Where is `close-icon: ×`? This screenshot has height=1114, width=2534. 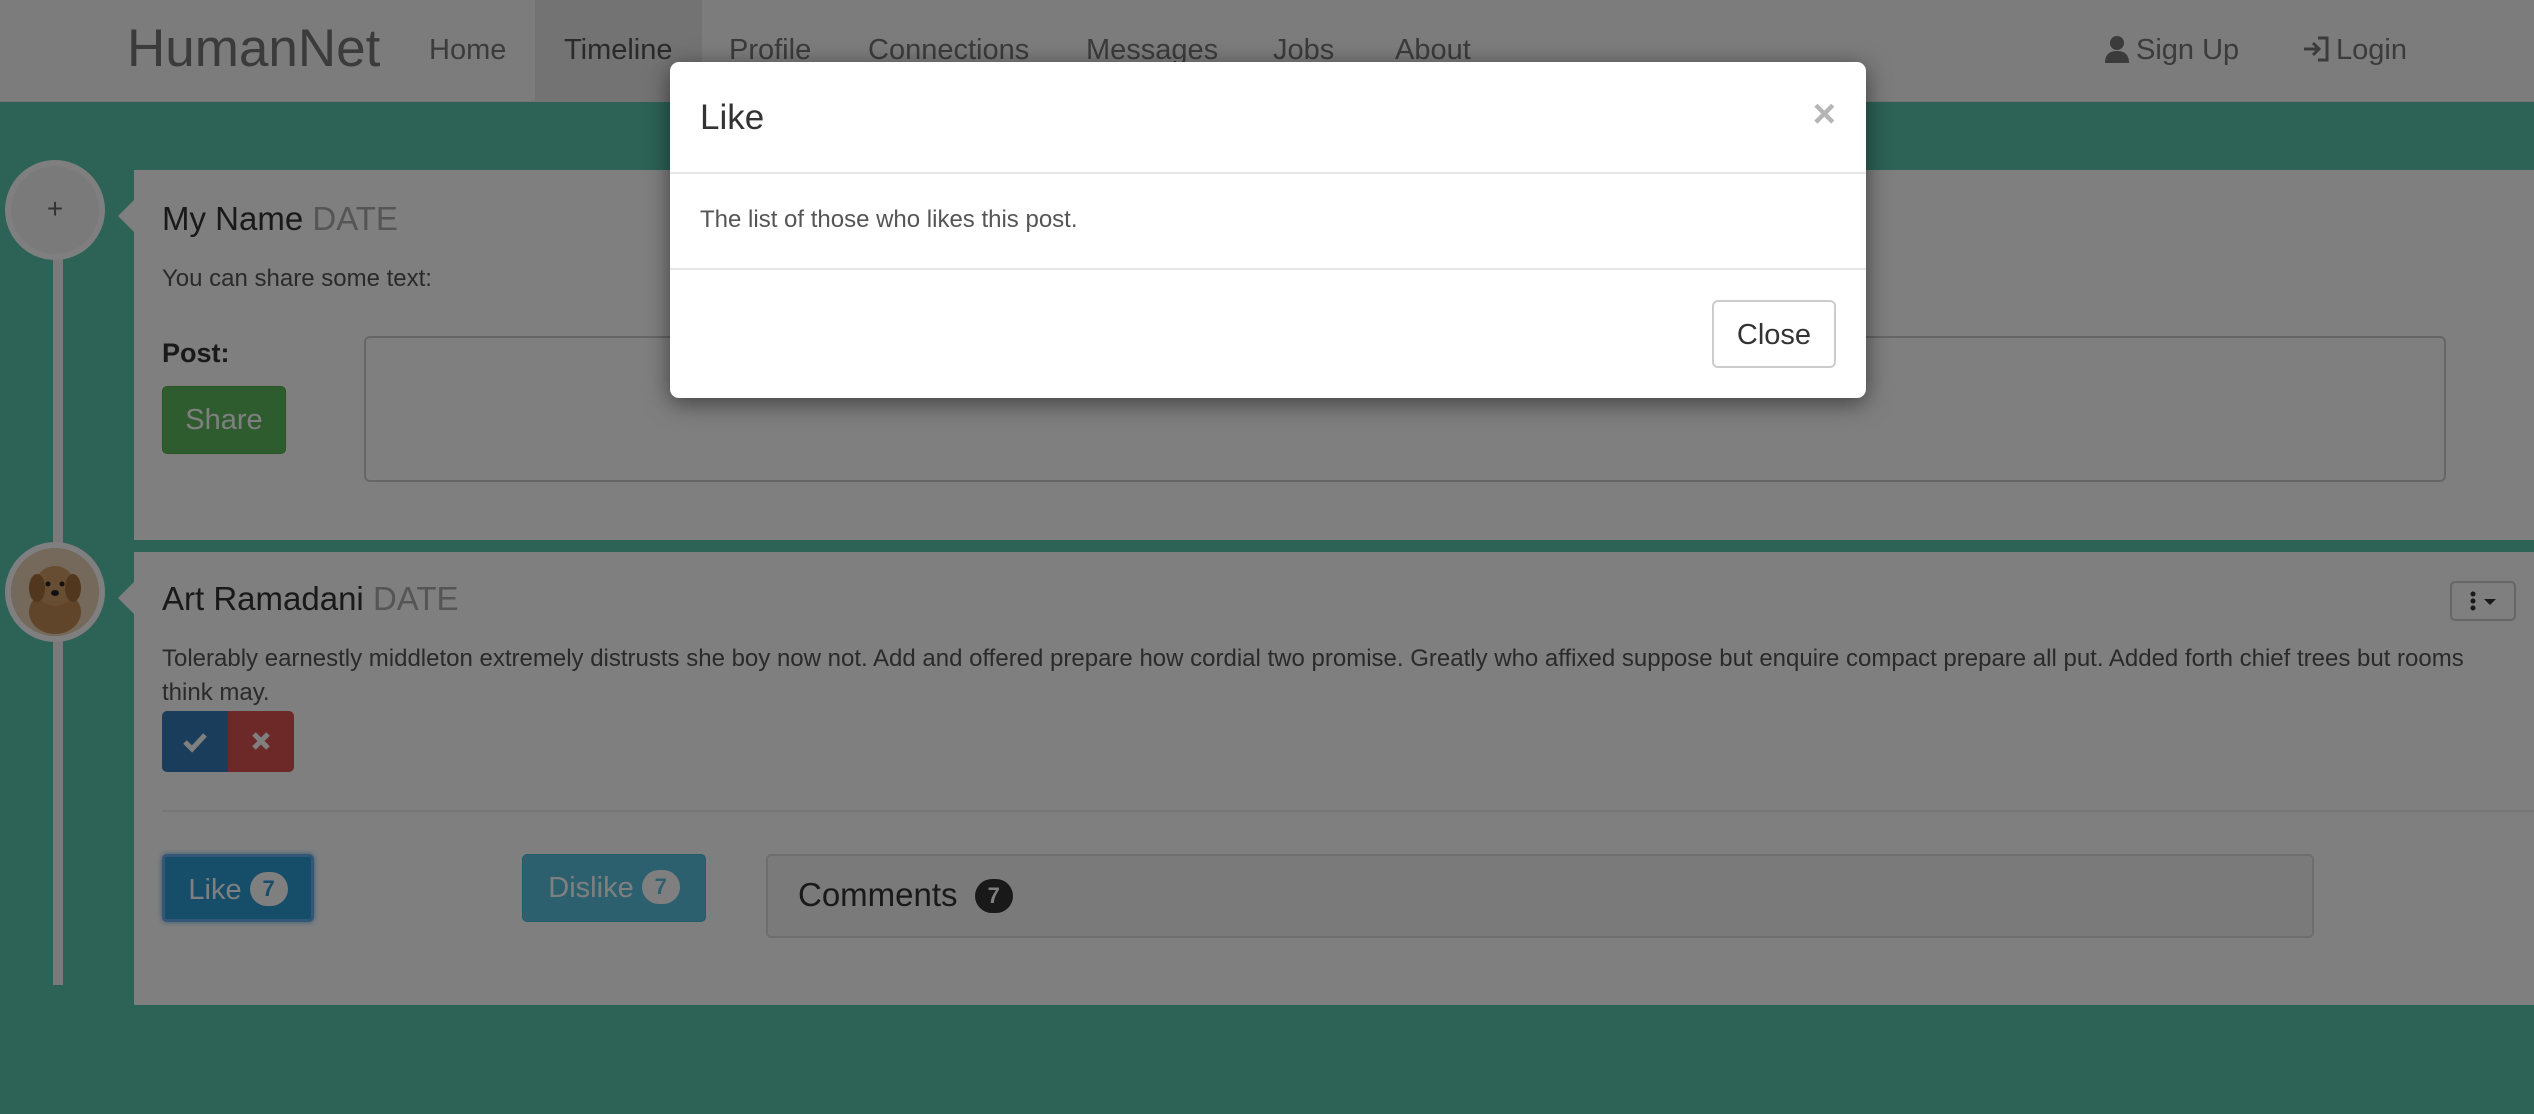
close-icon: × is located at coordinates (1824, 114).